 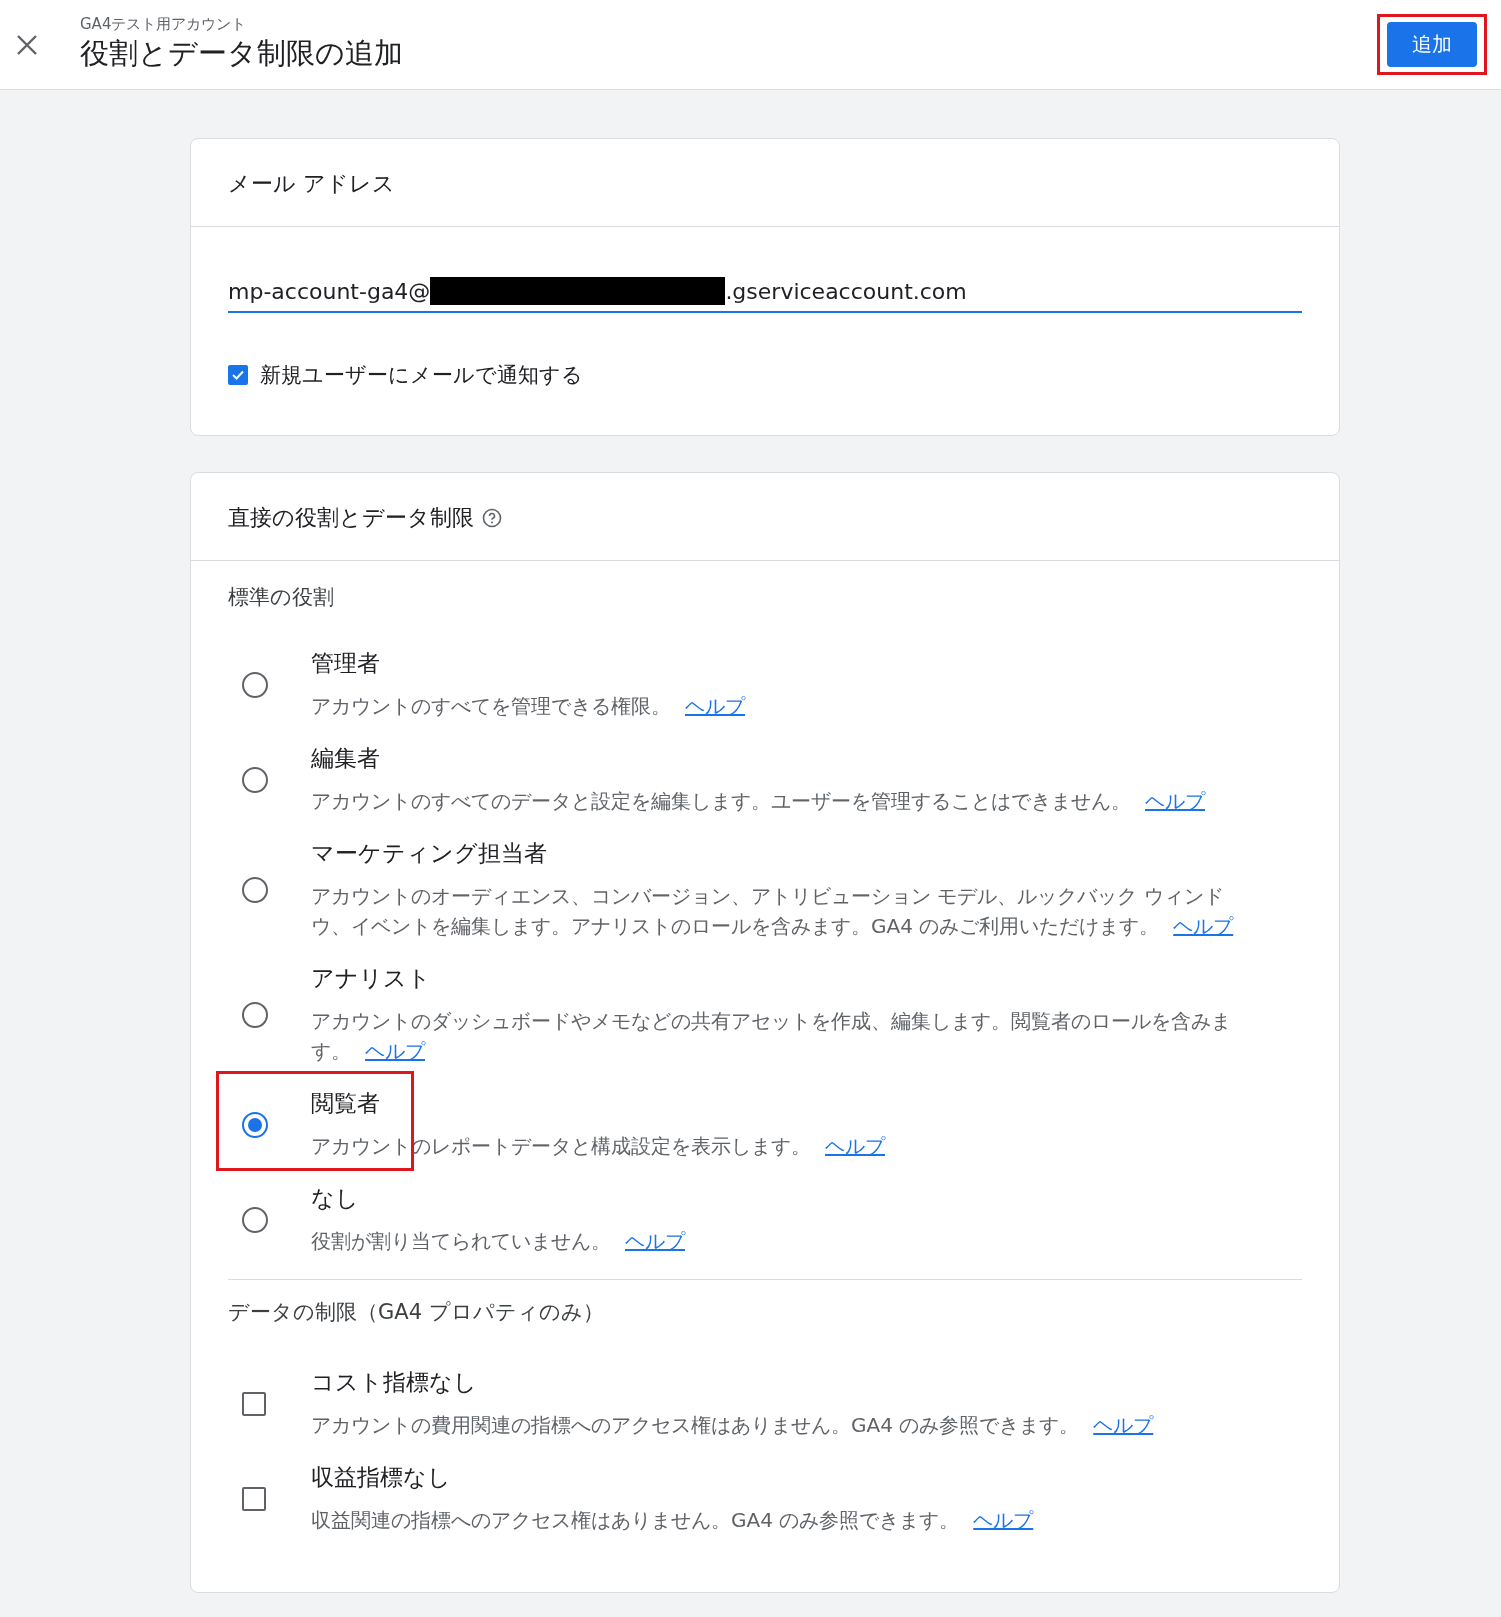 I want to click on add-button: 追加, so click(x=1432, y=44).